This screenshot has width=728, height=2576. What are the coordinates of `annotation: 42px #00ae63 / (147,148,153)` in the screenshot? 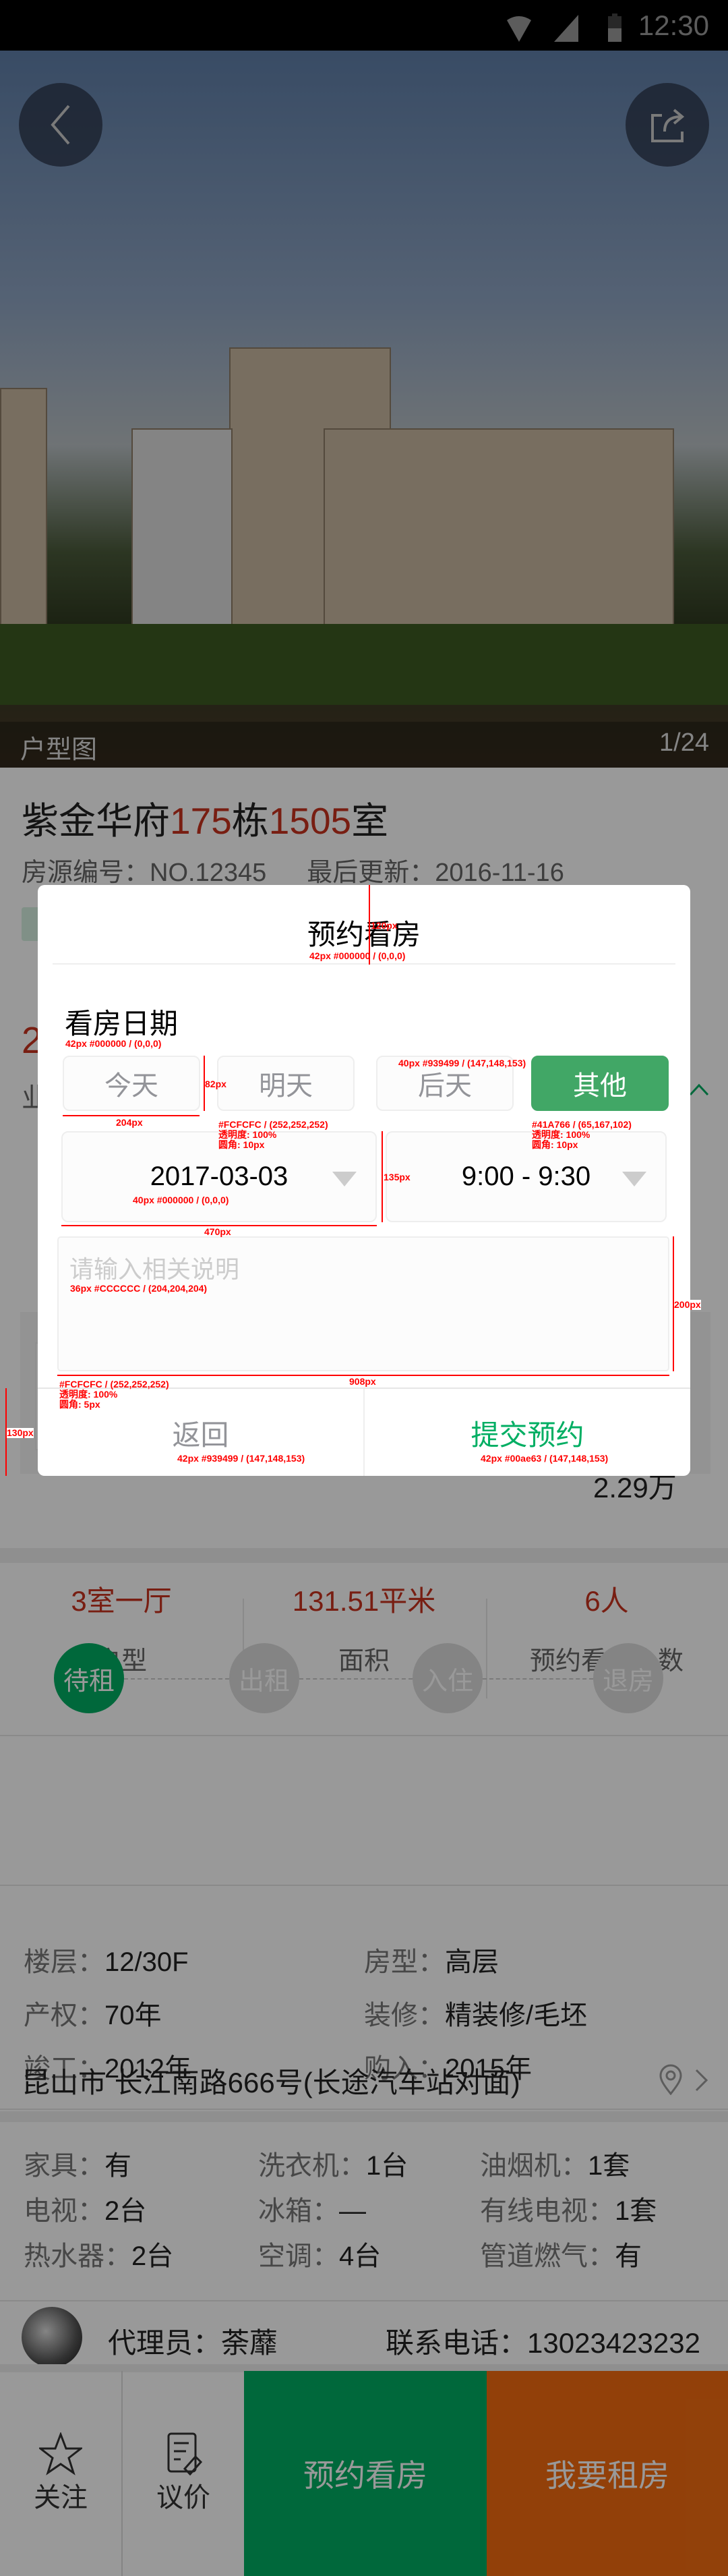 It's located at (545, 1458).